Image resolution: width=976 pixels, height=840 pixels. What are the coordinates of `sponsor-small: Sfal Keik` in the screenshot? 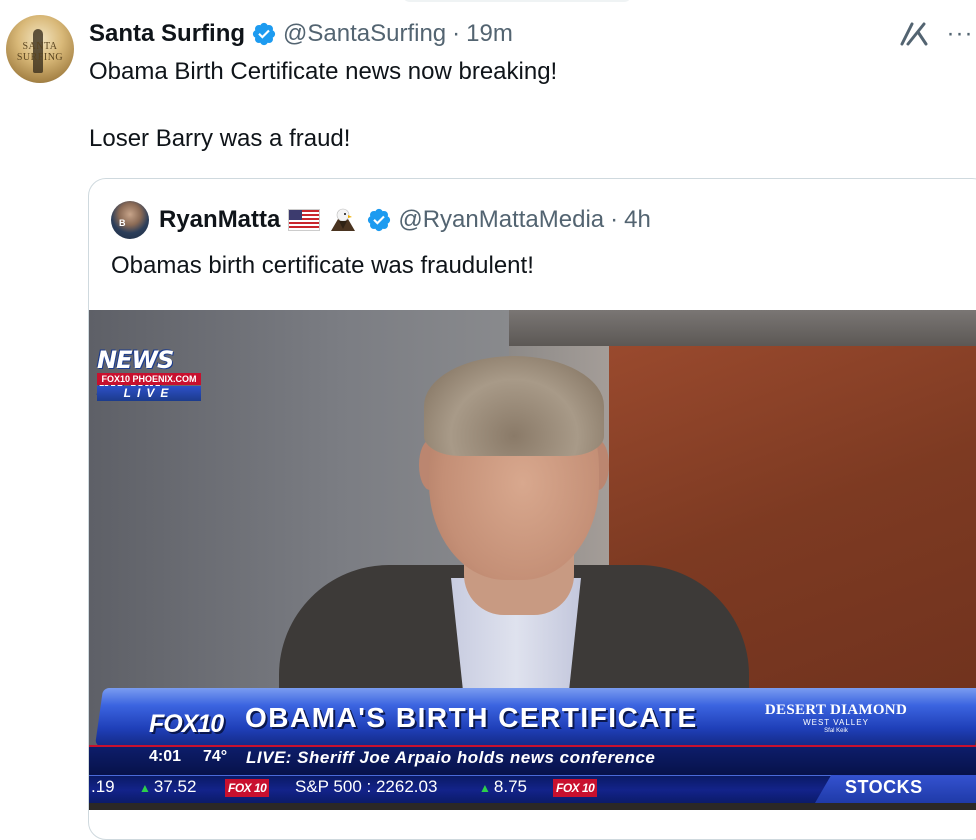 It's located at (836, 731).